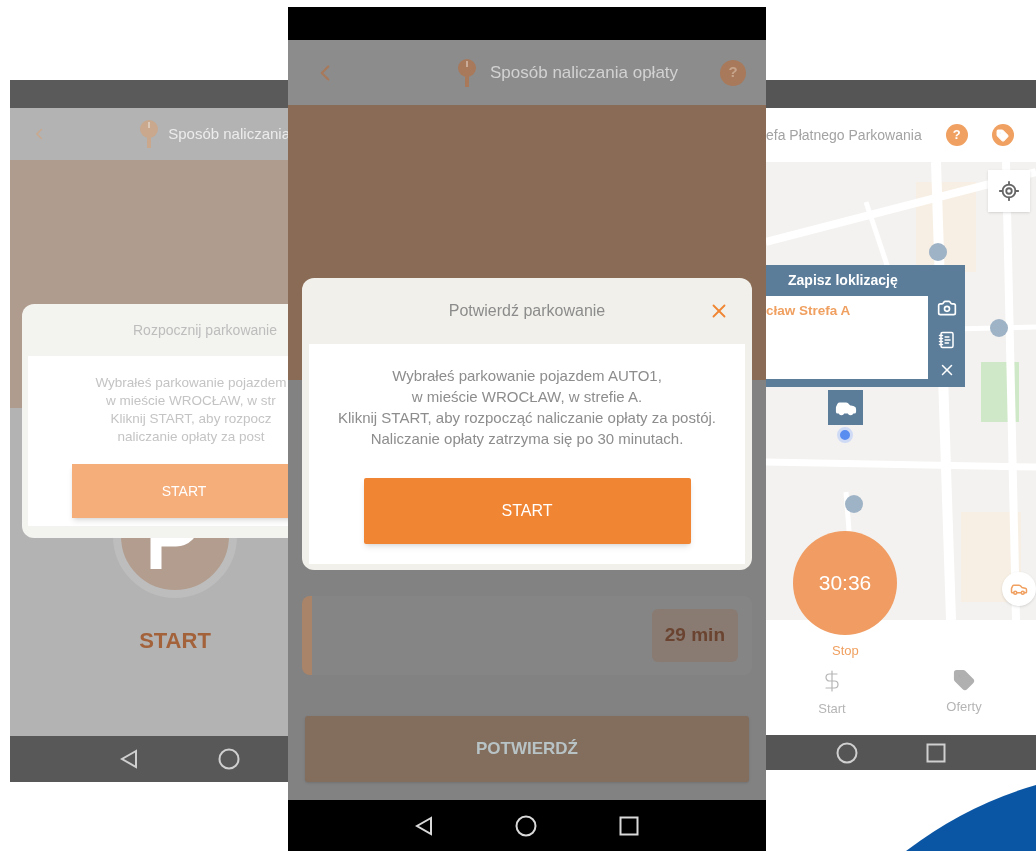  What do you see at coordinates (527, 311) in the screenshot?
I see `dialog-title: Potwierdź parkowanie` at bounding box center [527, 311].